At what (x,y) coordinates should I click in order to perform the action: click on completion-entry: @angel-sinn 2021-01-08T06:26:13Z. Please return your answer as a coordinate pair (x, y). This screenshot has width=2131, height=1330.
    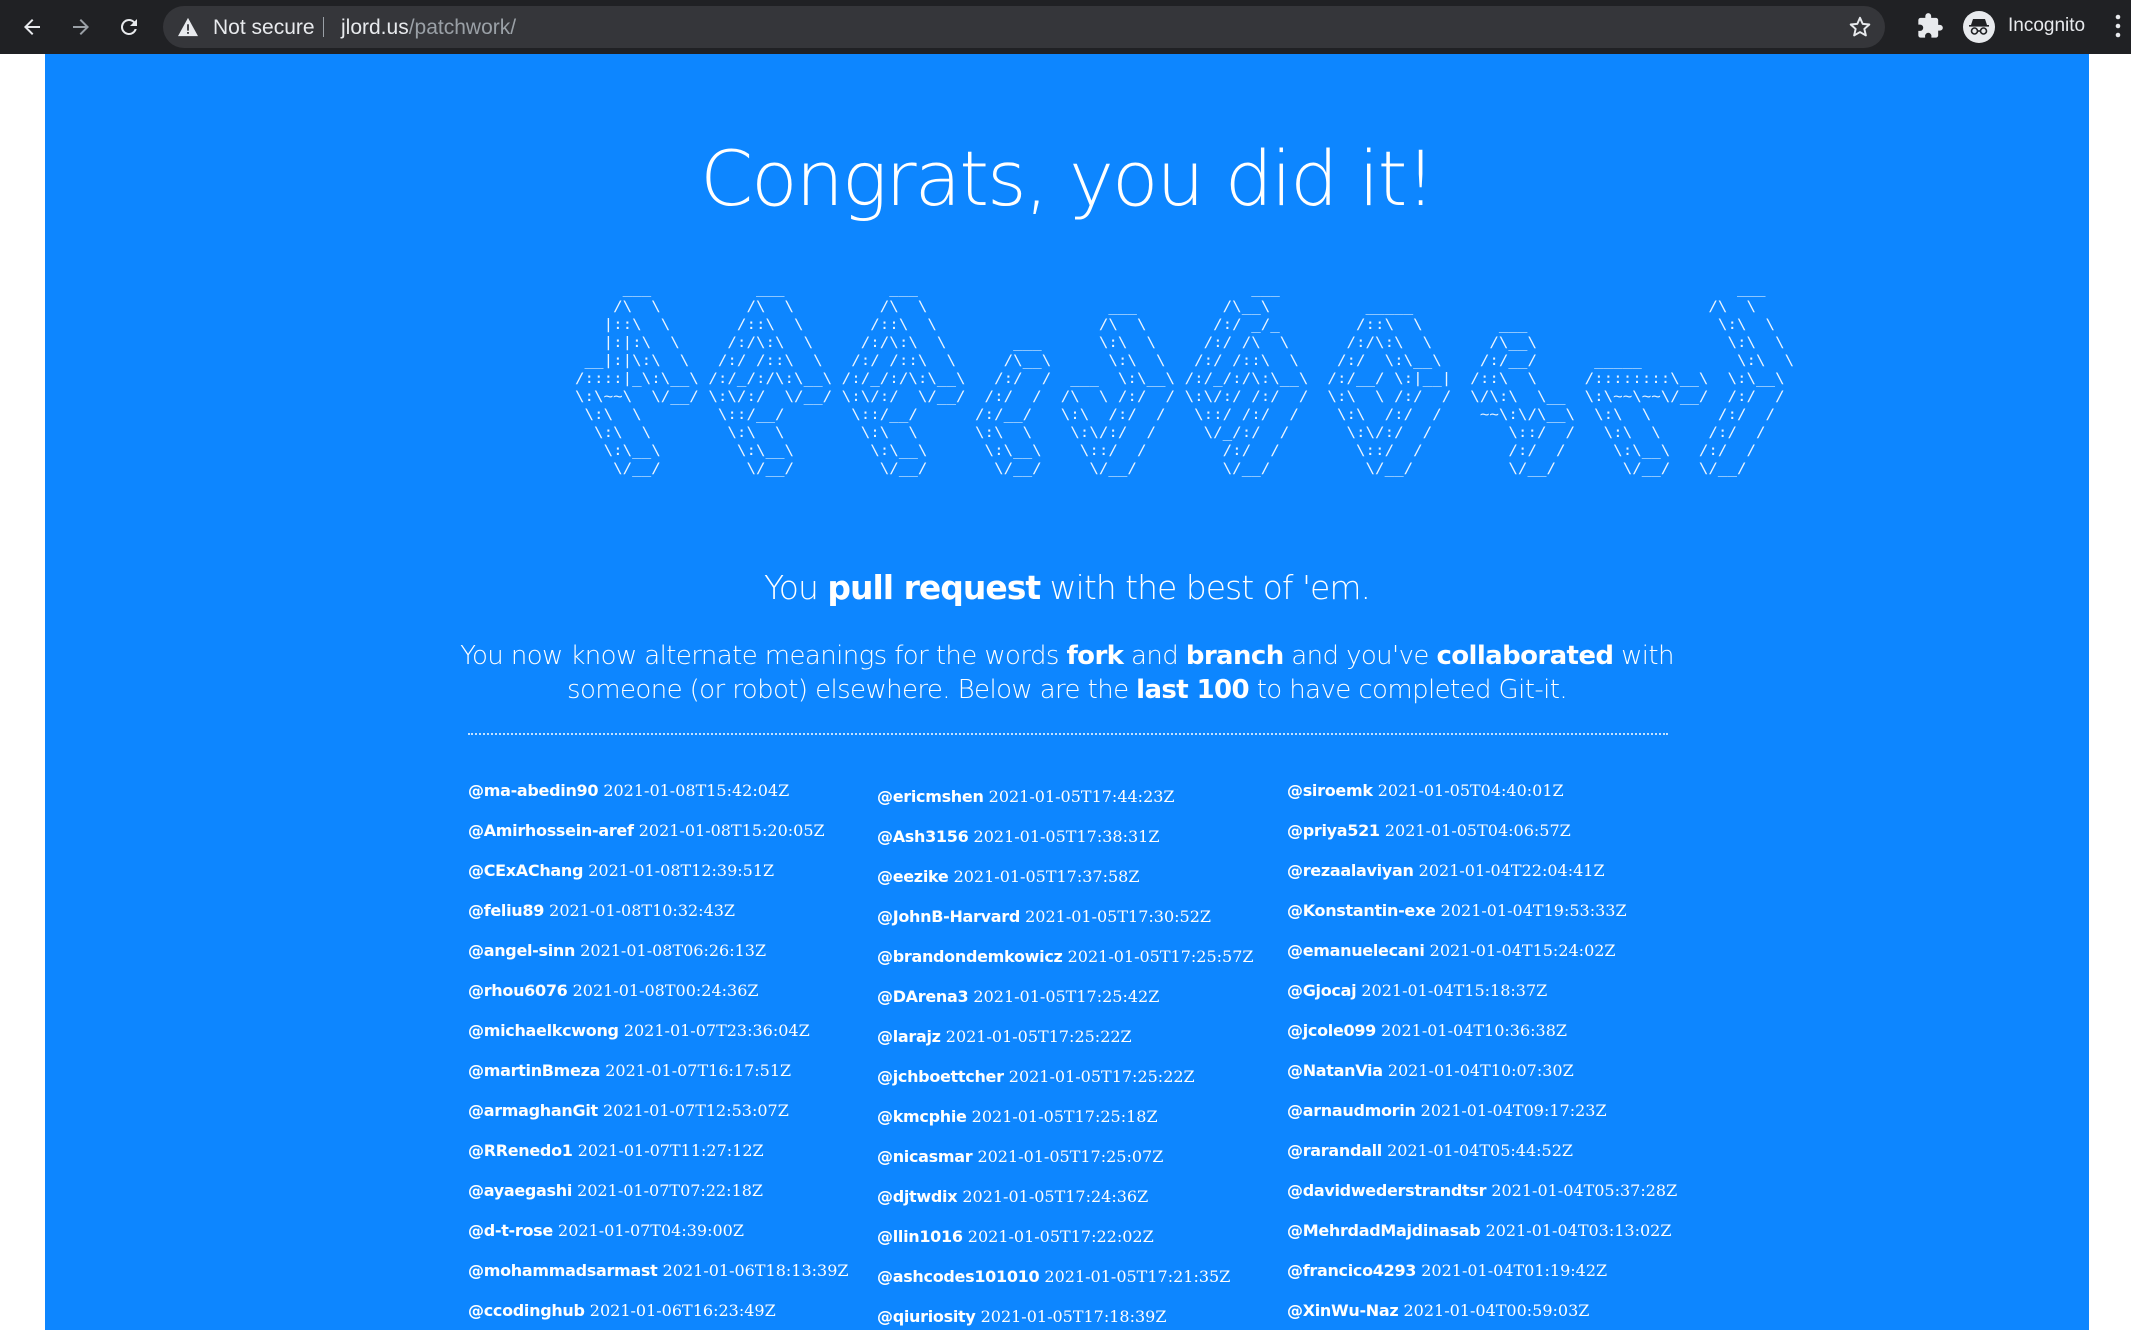
    Looking at the image, I should click on (658, 951).